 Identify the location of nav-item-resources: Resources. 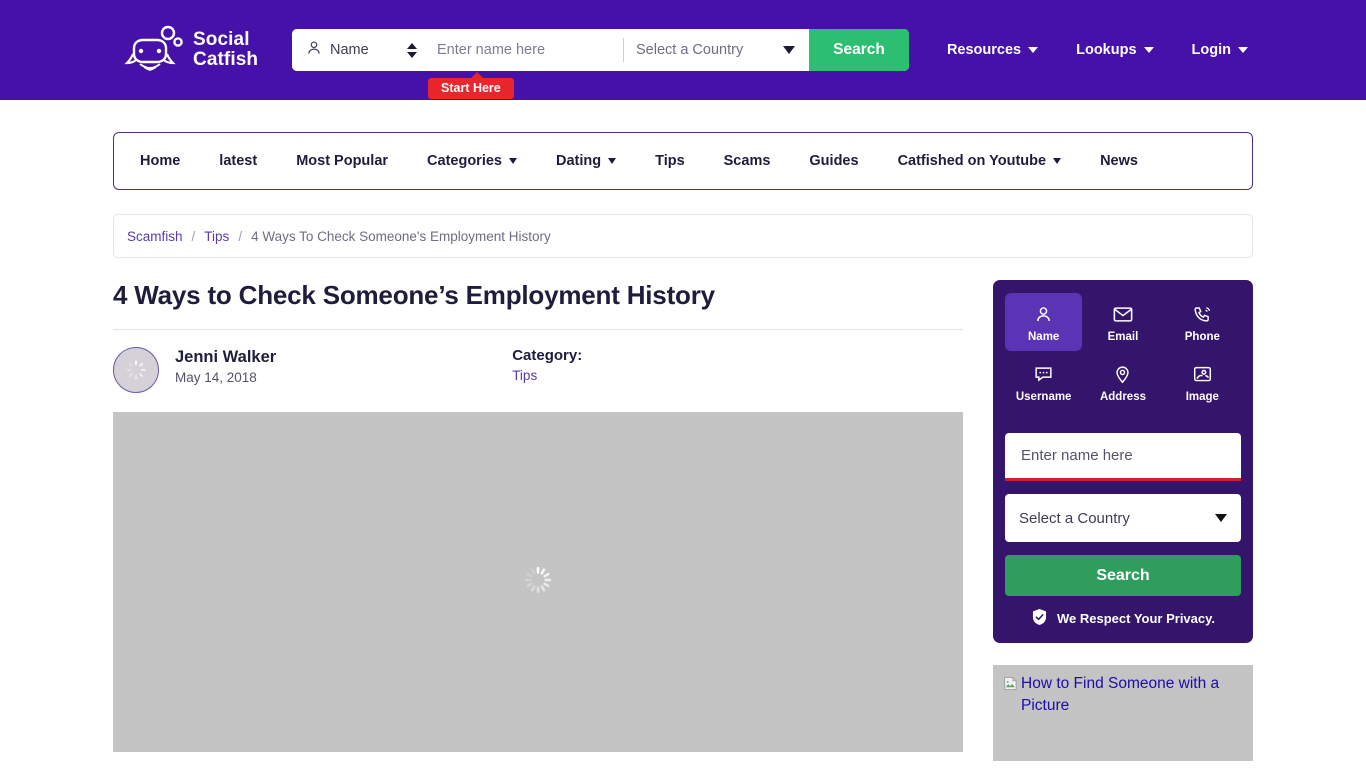
(992, 50).